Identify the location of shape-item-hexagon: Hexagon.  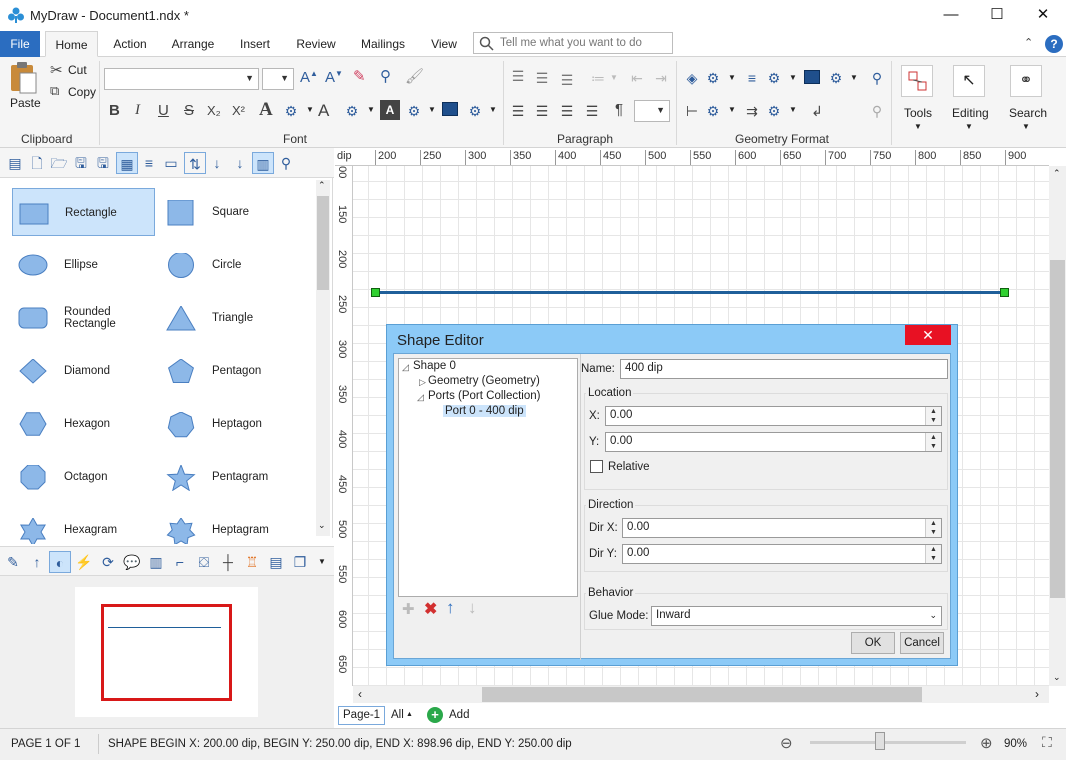
(83, 424).